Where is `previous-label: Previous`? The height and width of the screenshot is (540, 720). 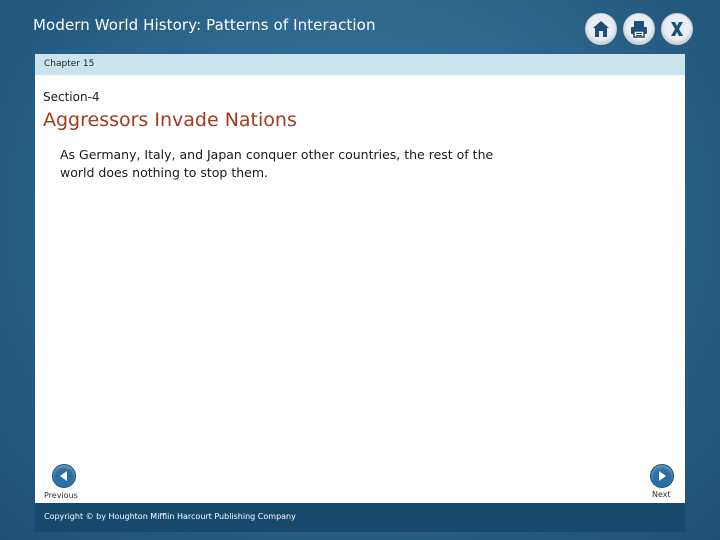
previous-label: Previous is located at coordinates (61, 495).